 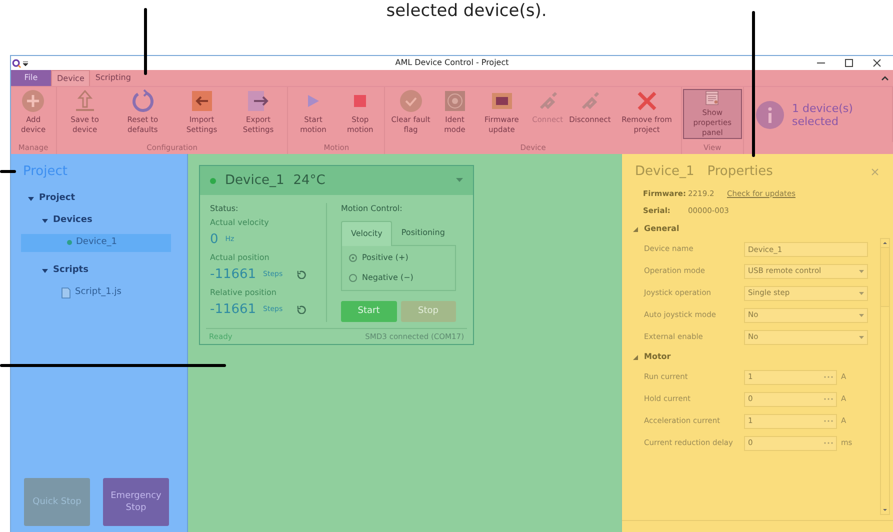 What do you see at coordinates (770, 114) in the screenshot?
I see `info-icon` at bounding box center [770, 114].